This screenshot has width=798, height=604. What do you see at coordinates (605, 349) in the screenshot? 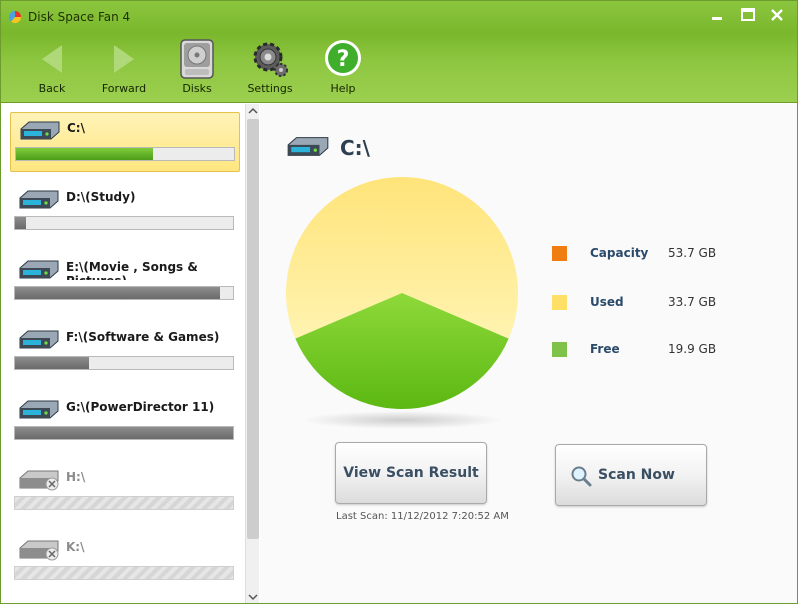
I see `legend-label: Free` at bounding box center [605, 349].